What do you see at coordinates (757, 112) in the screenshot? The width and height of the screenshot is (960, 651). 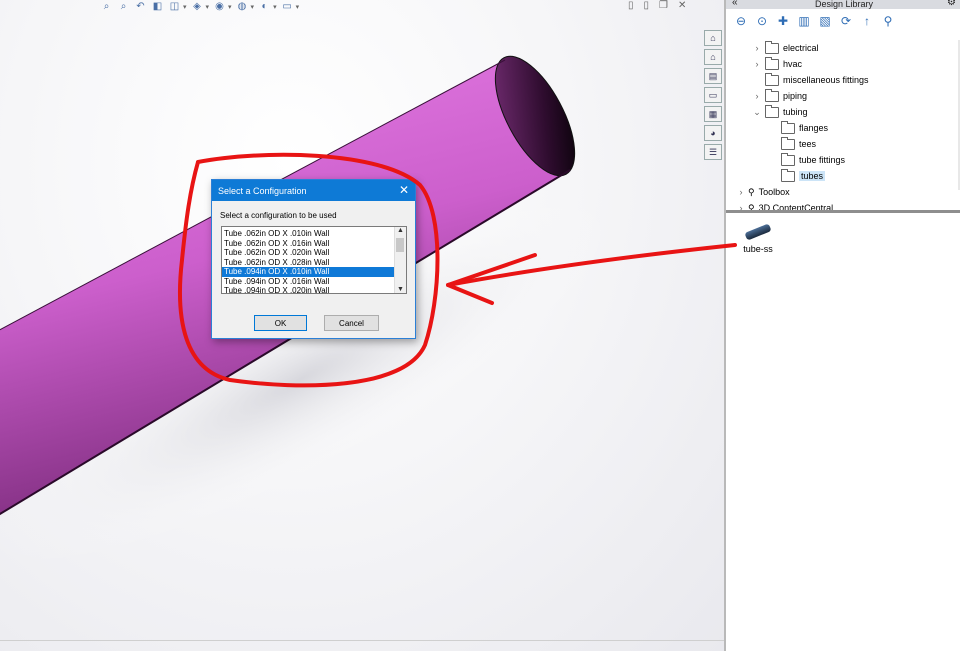 I see `chevron-down-icon: ⌄` at bounding box center [757, 112].